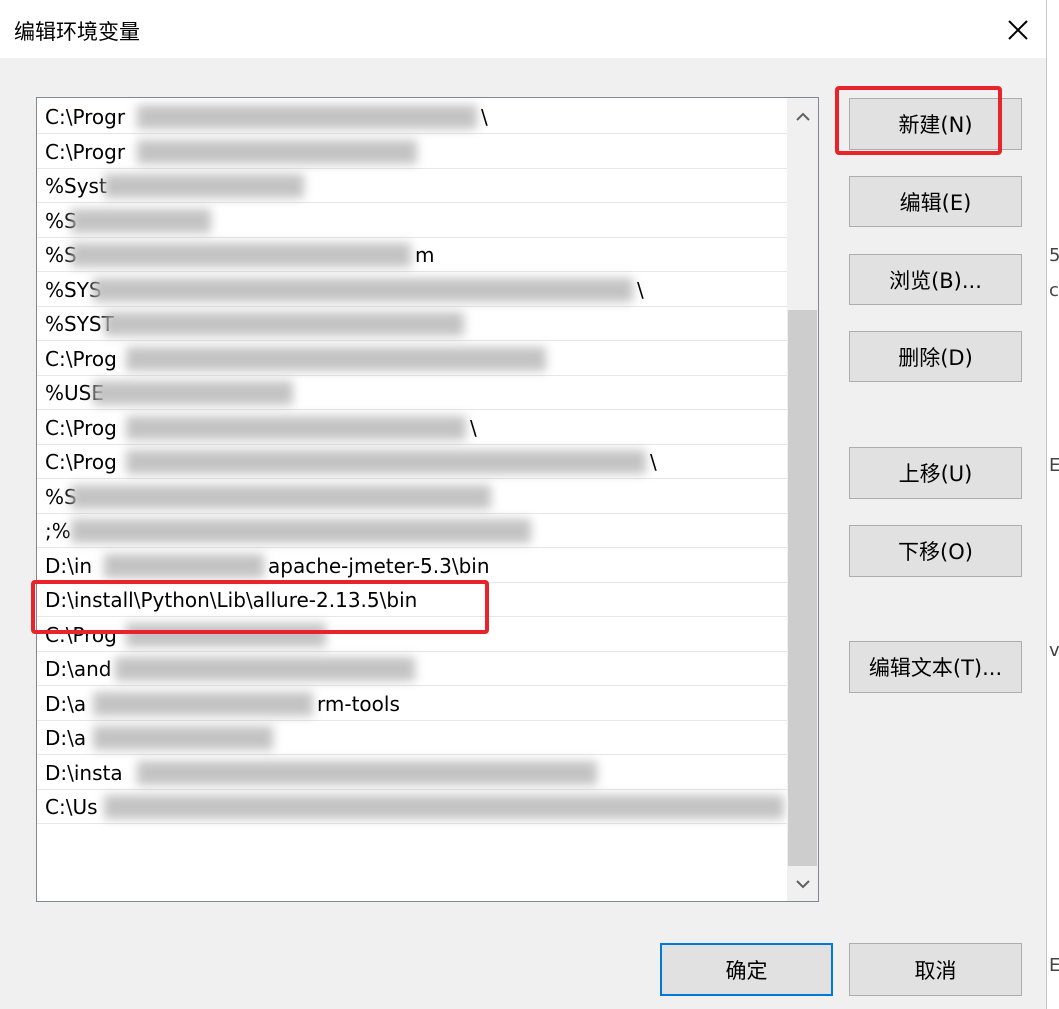 The image size is (1059, 1009). I want to click on chevron-down-icon, so click(802, 884).